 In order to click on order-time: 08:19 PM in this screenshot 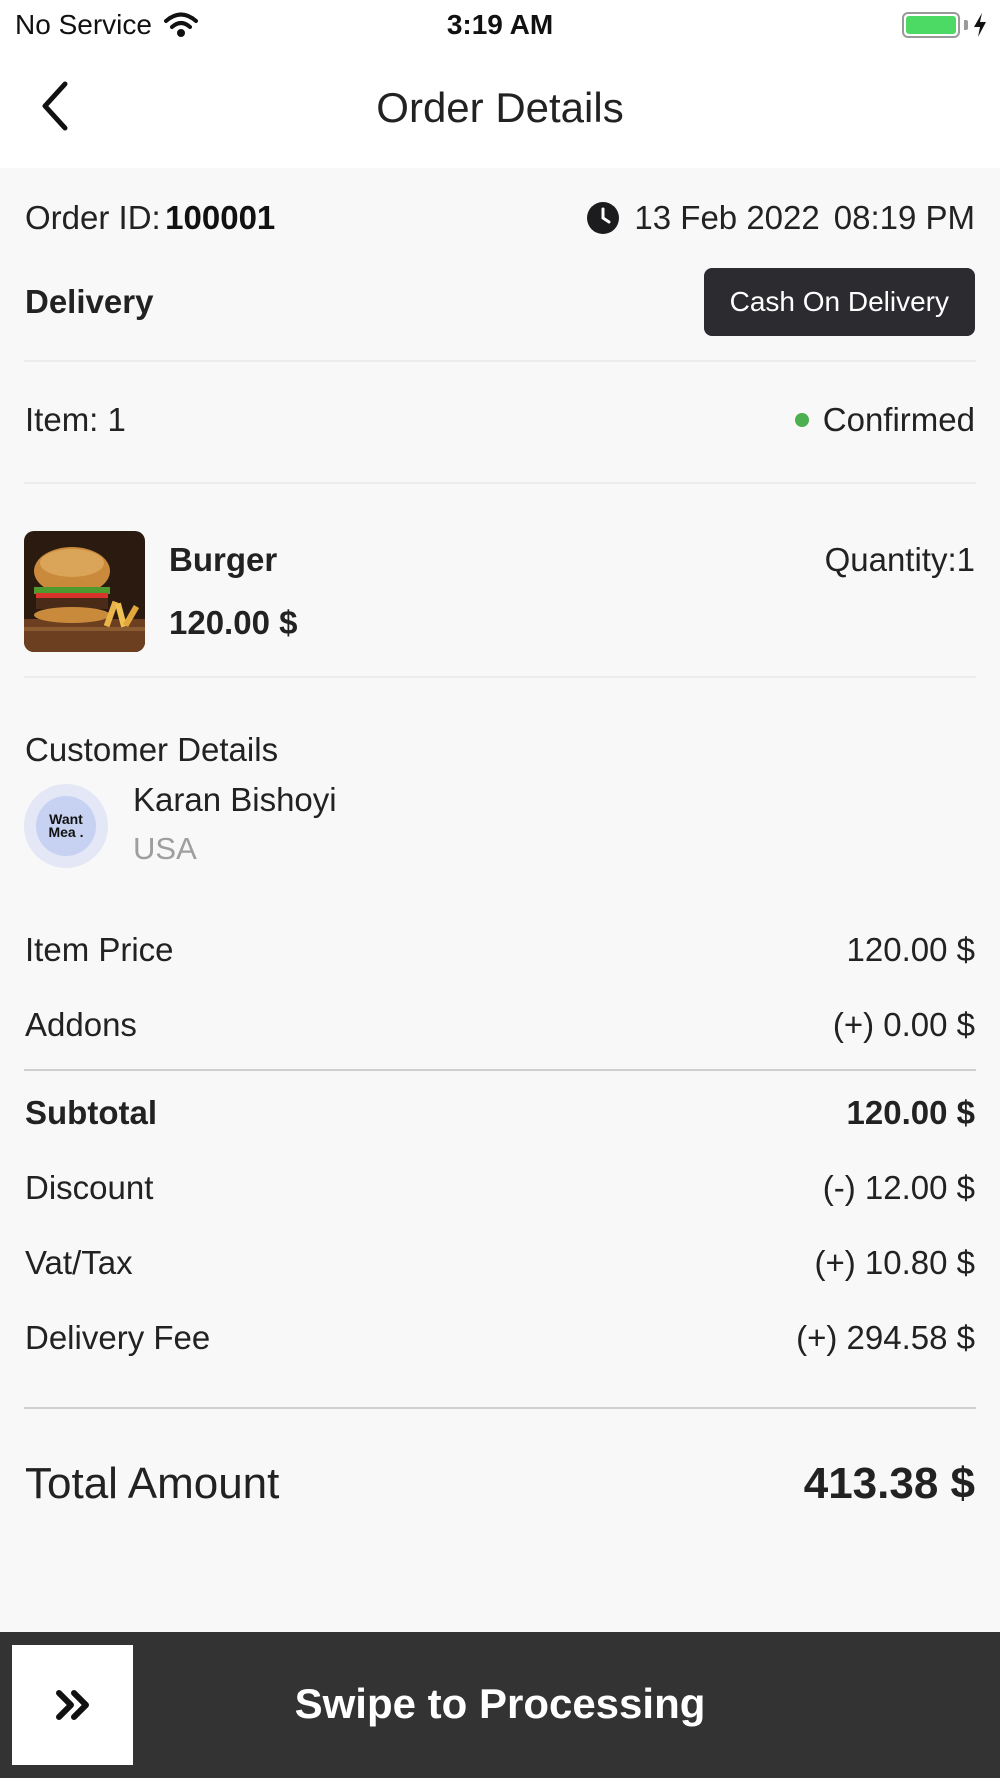, I will do `click(904, 217)`.